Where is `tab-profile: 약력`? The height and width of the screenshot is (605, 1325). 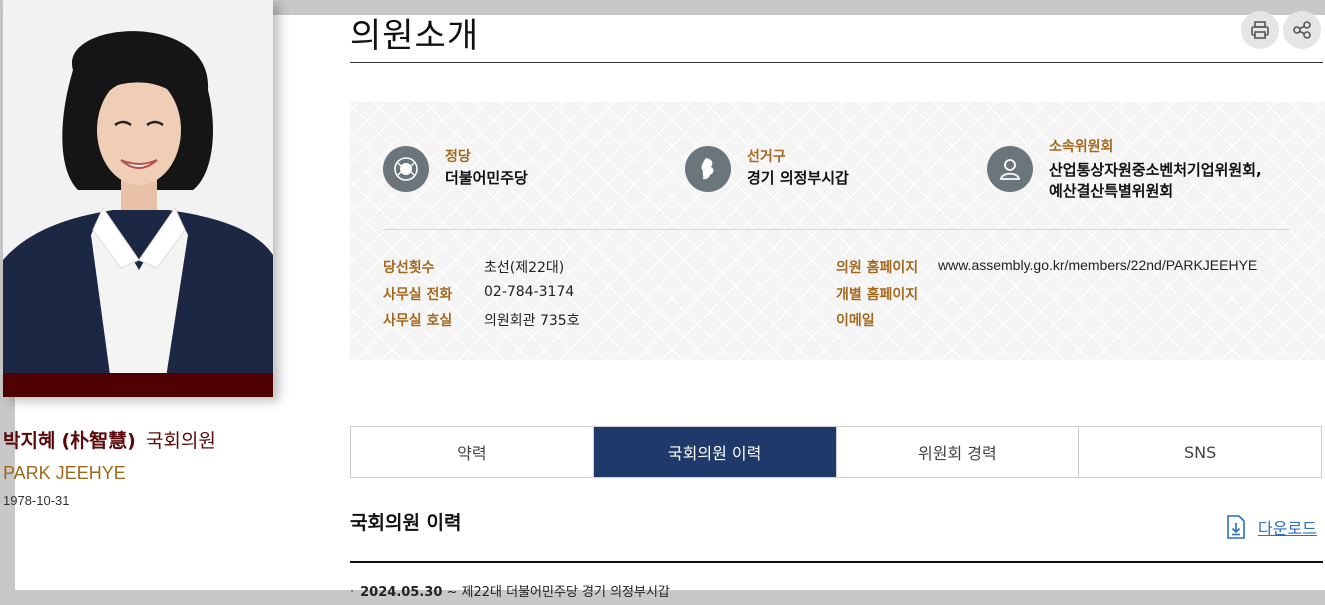 tab-profile: 약력 is located at coordinates (472, 452).